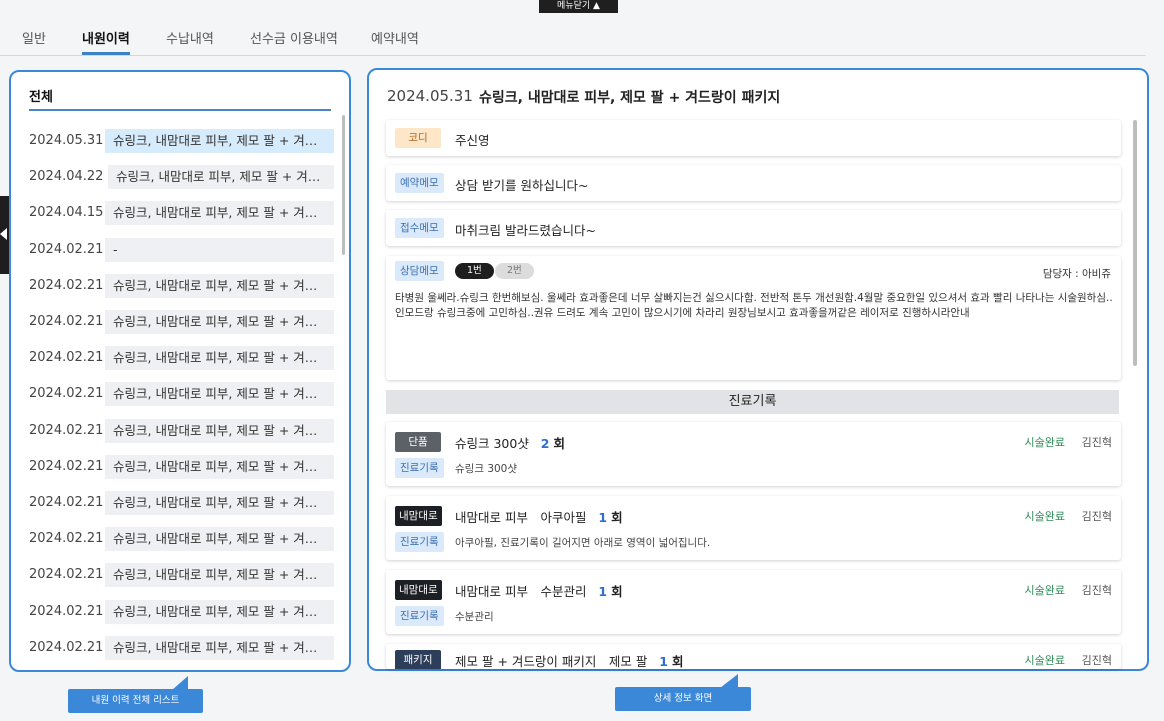  What do you see at coordinates (472, 140) in the screenshot?
I see `codi-value: 주신영` at bounding box center [472, 140].